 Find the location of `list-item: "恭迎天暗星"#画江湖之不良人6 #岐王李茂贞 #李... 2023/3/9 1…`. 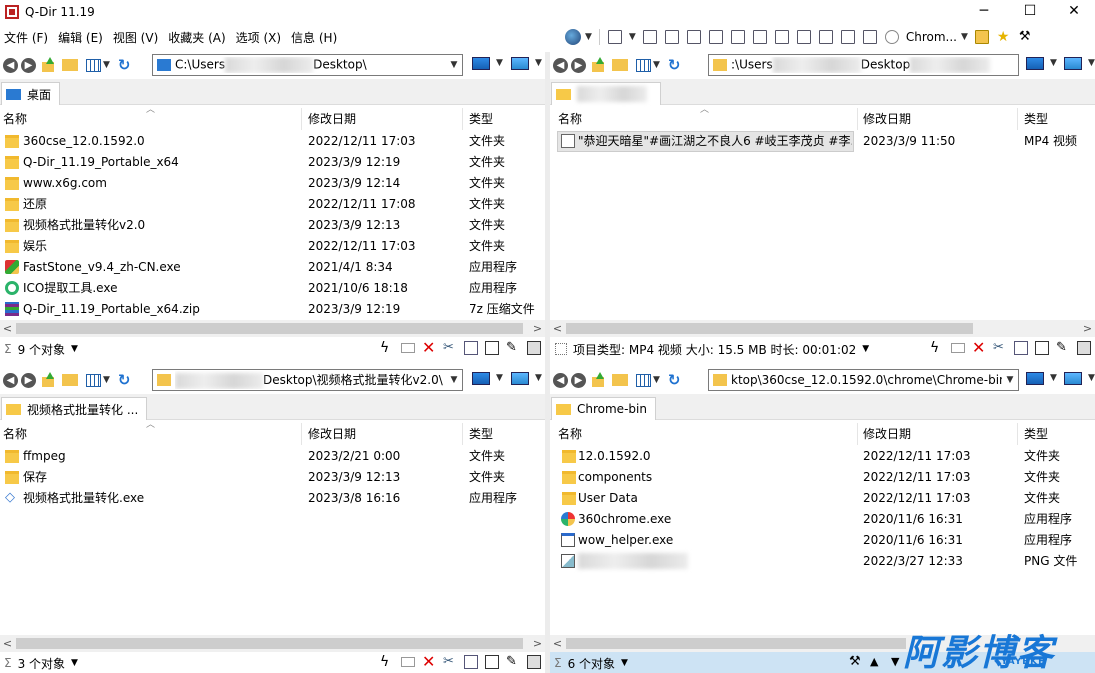

list-item: "恭迎天暗星"#画江湖之不良人6 #岐王李茂贞 #李... 2023/3/9 1… is located at coordinates (822, 141).